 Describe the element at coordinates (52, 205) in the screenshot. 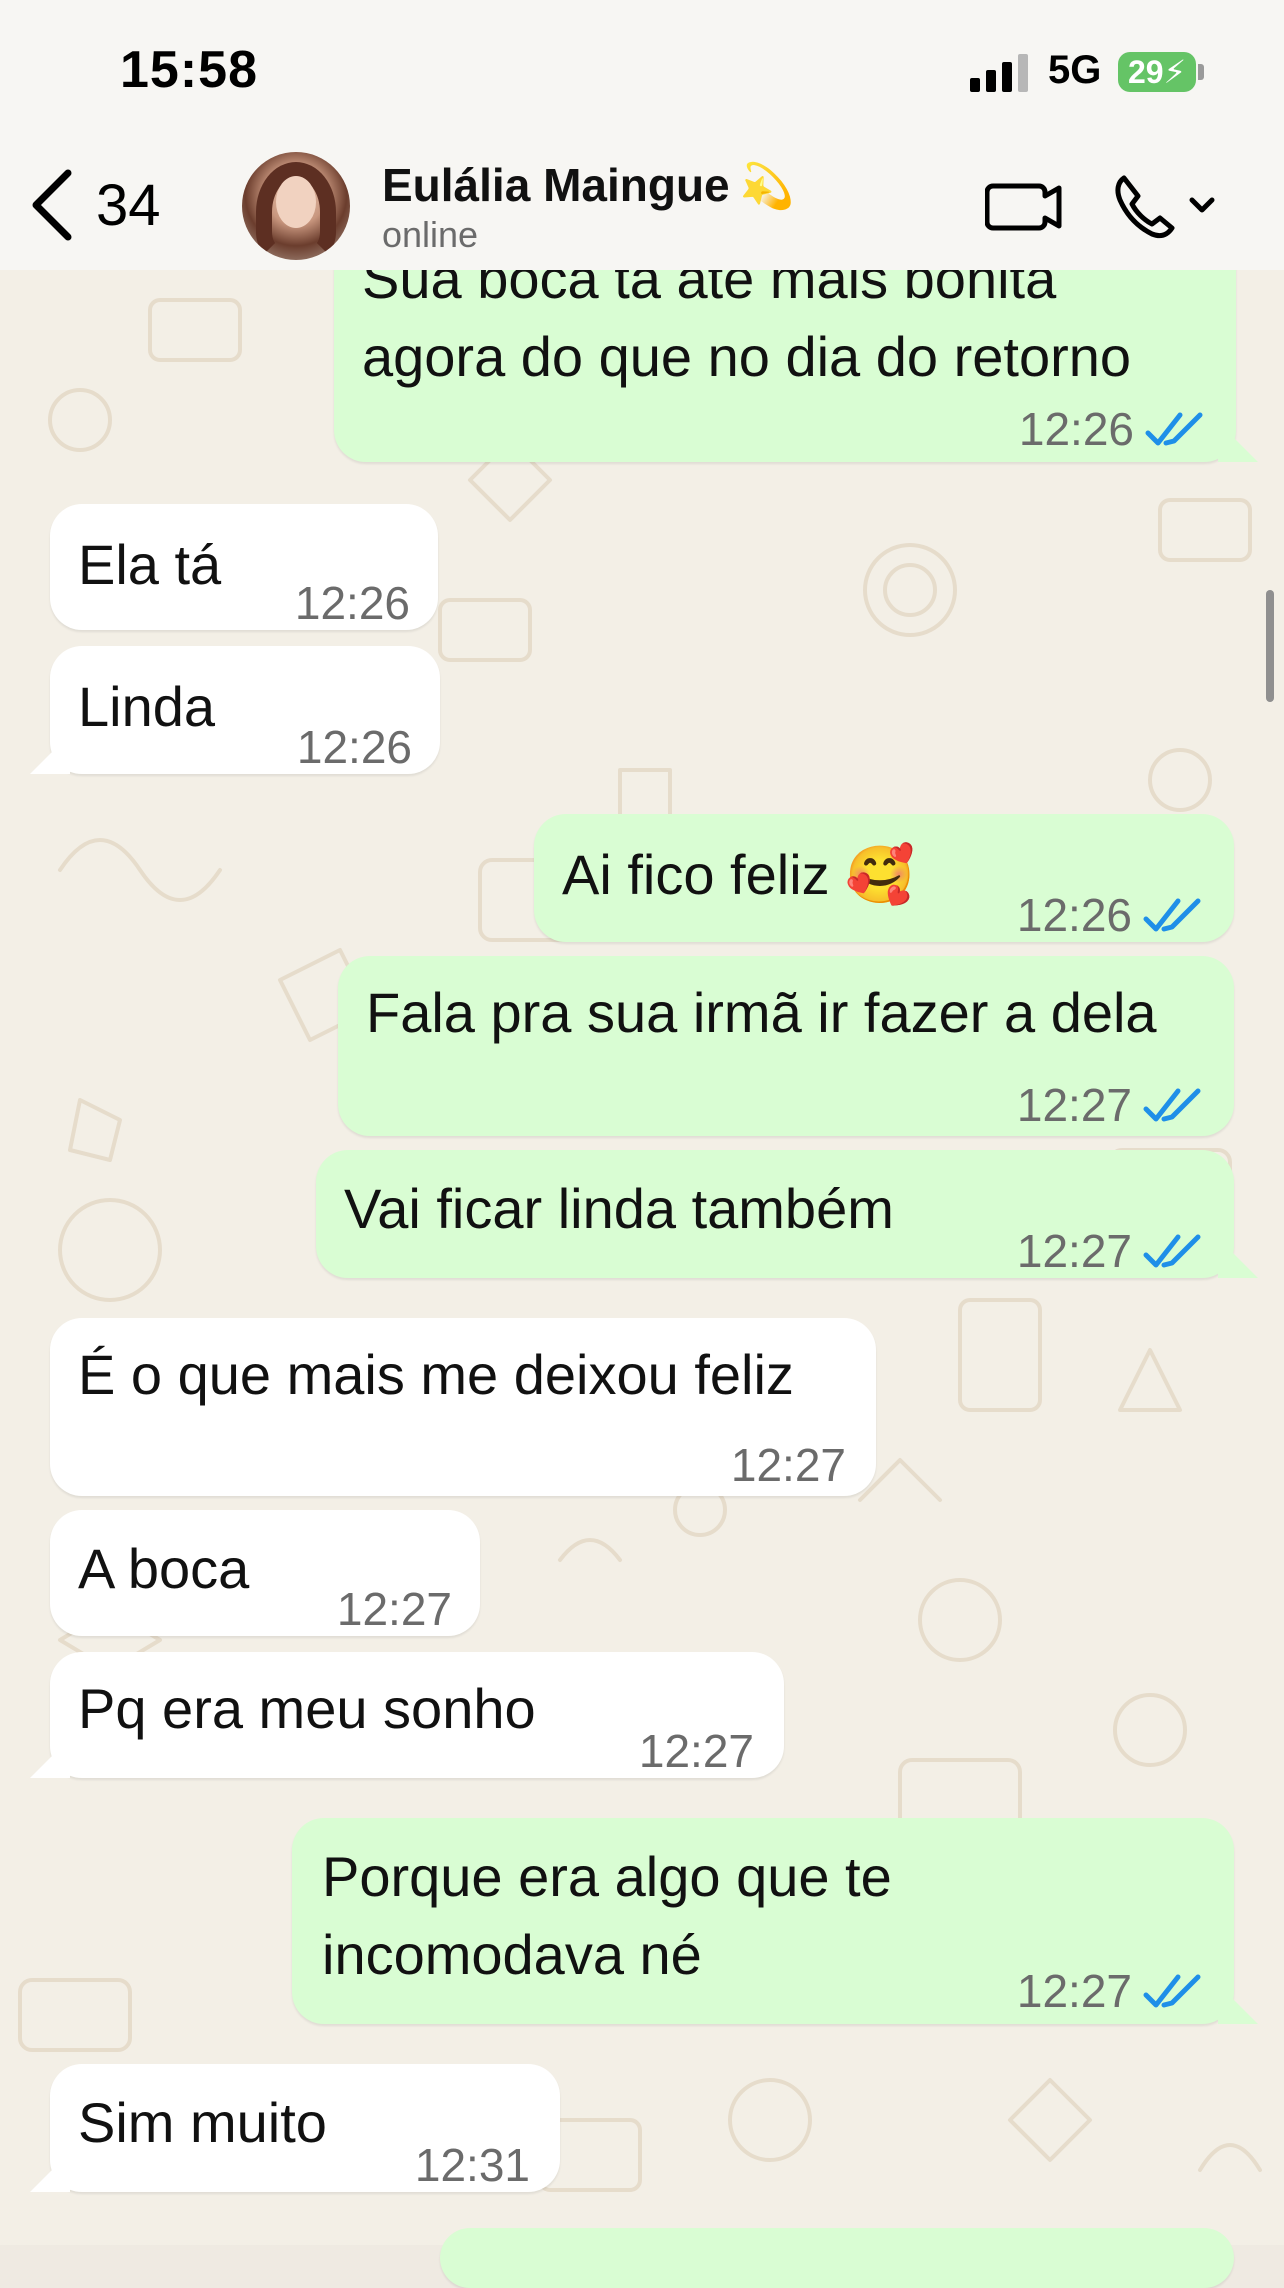

I see `back-chevron-icon` at that location.